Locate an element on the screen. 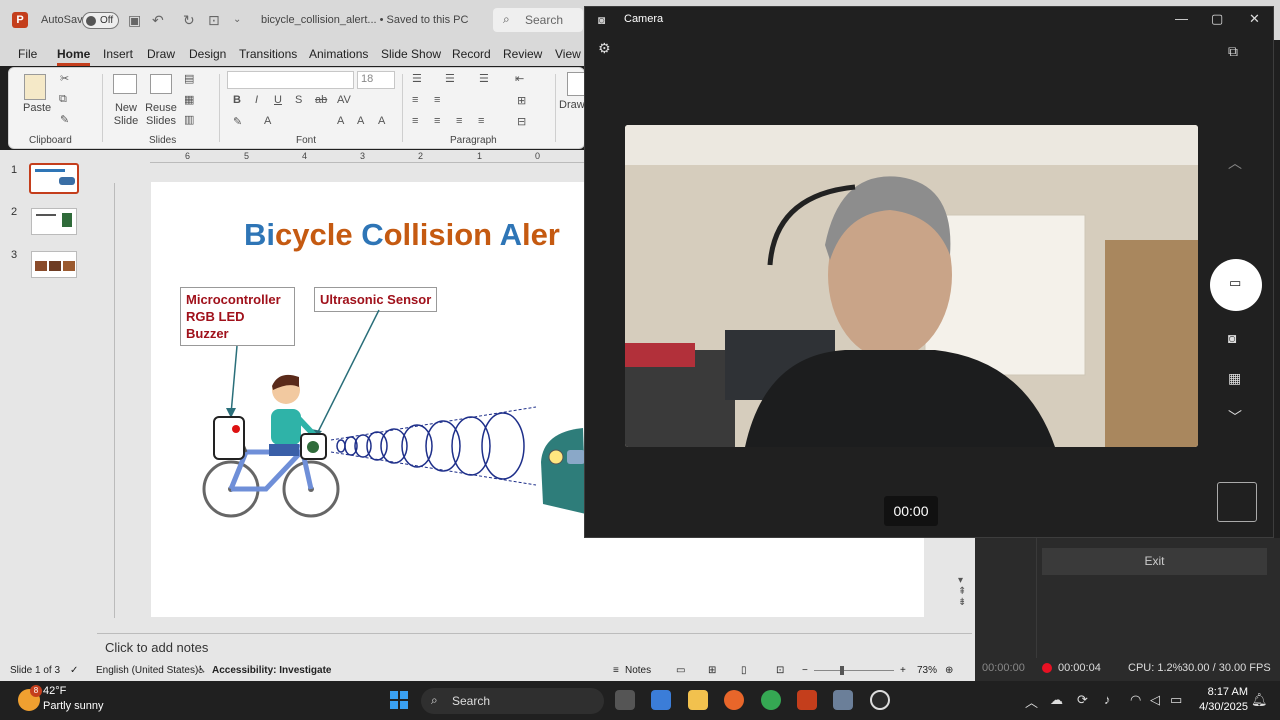 This screenshot has height=720, width=1280. camera-taskbar-icon is located at coordinates (843, 700).